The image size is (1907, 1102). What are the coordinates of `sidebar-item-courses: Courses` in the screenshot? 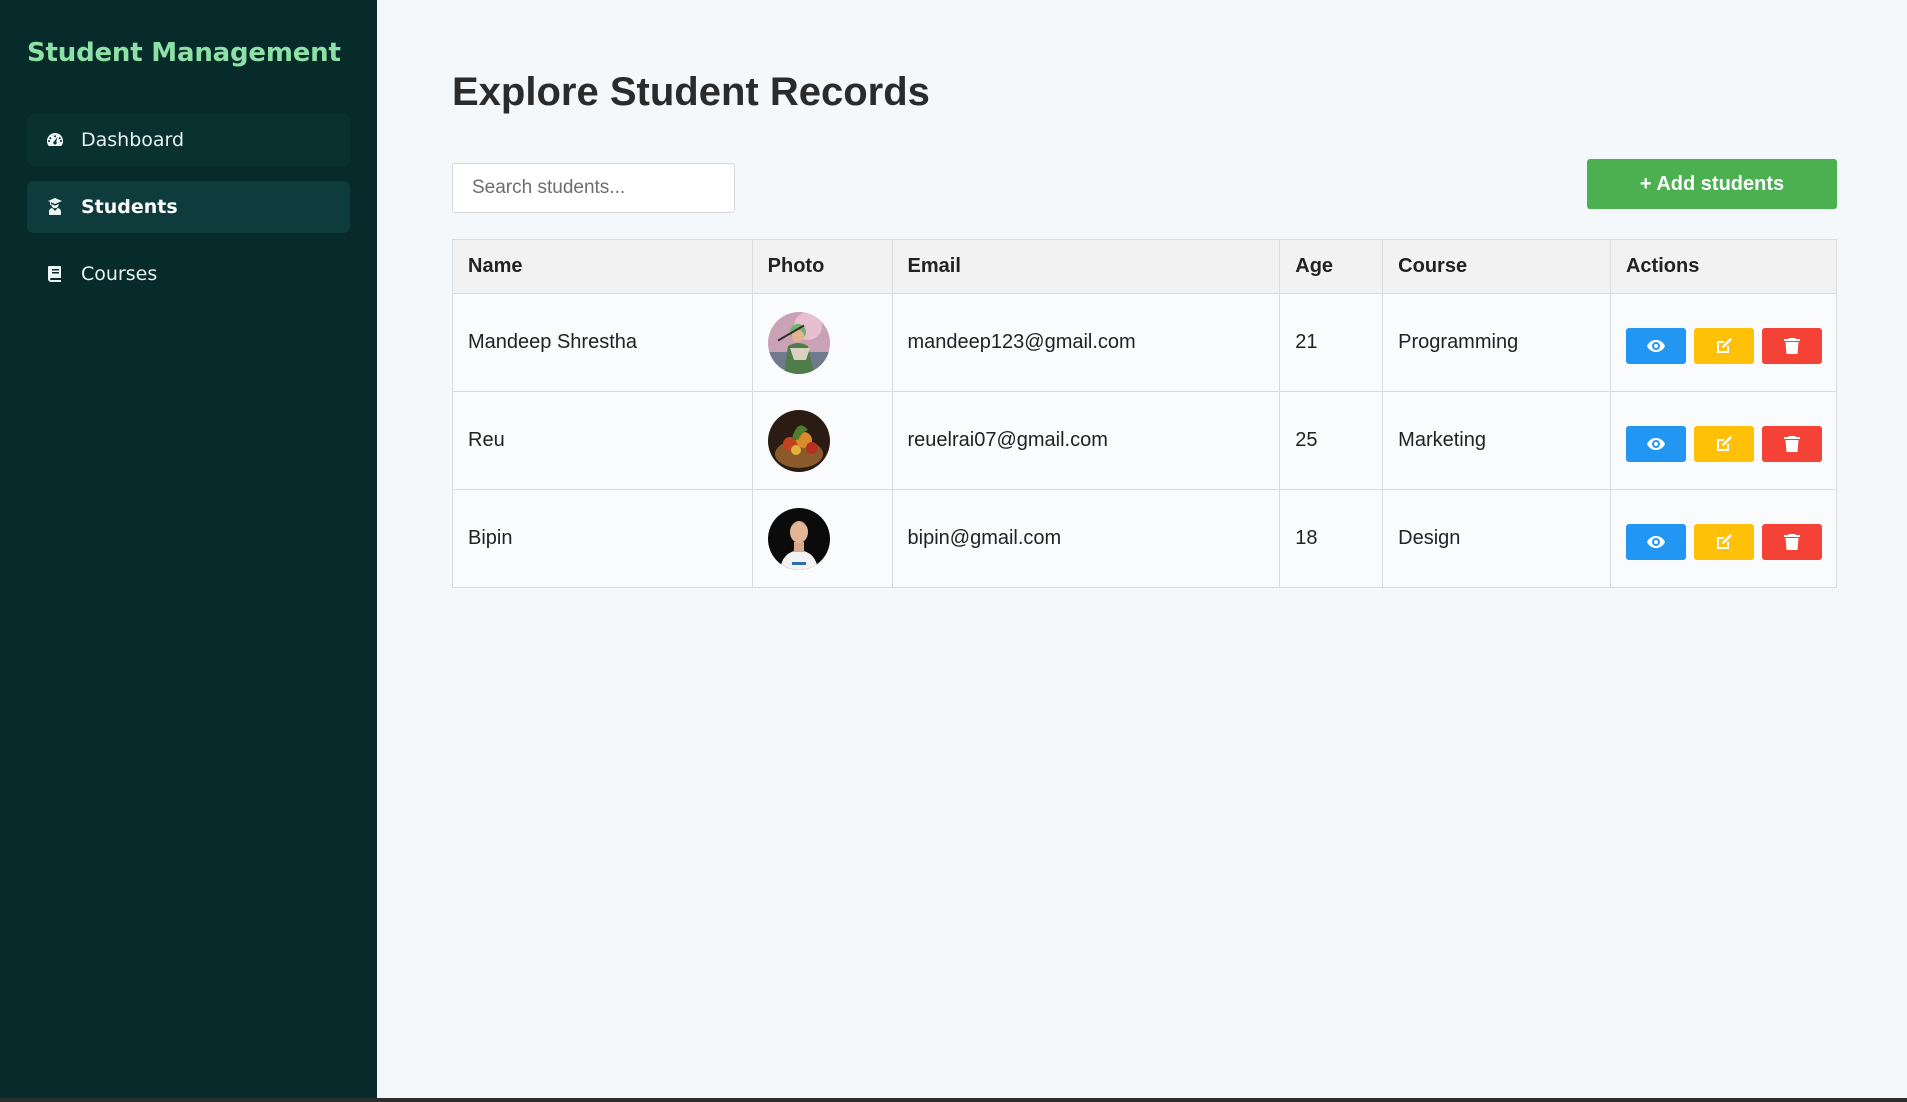 It's located at (188, 274).